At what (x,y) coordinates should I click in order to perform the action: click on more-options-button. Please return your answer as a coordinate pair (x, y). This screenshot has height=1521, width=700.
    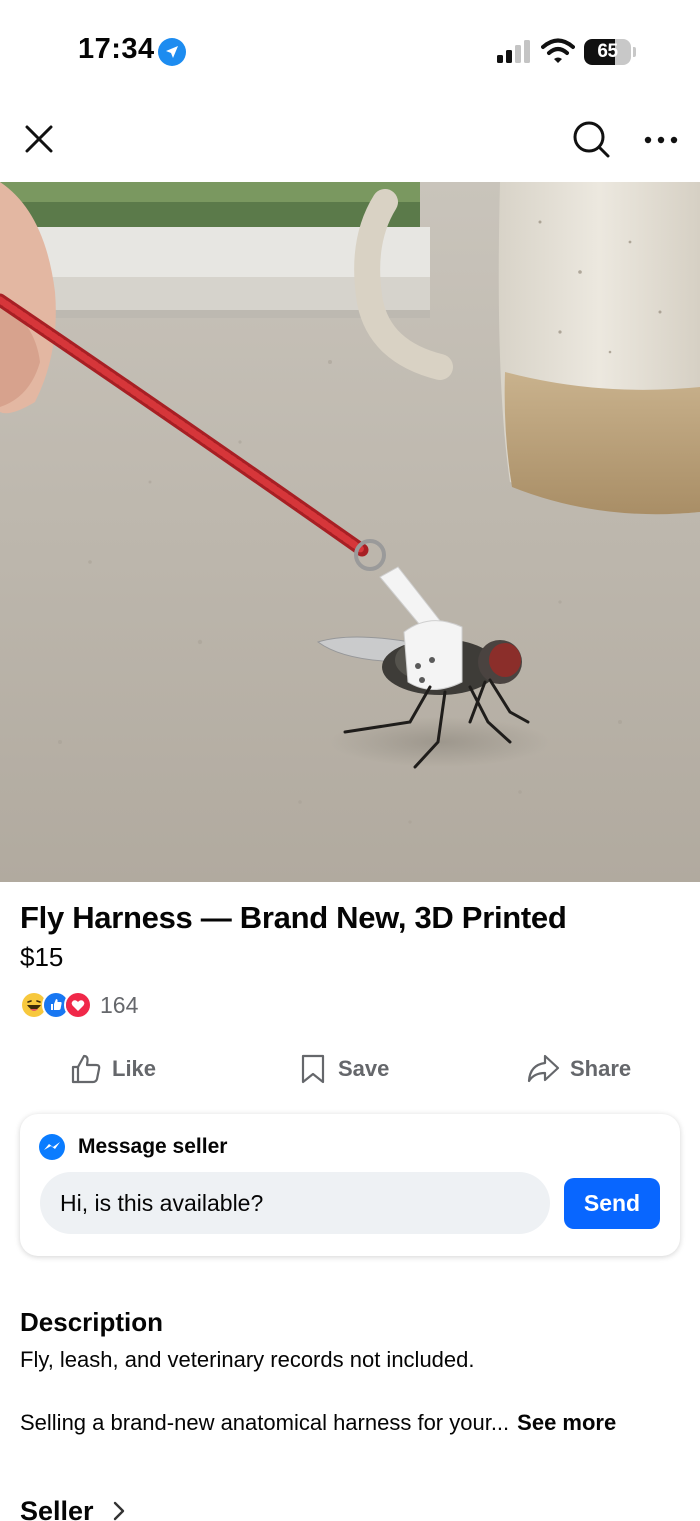
    Looking at the image, I should click on (661, 140).